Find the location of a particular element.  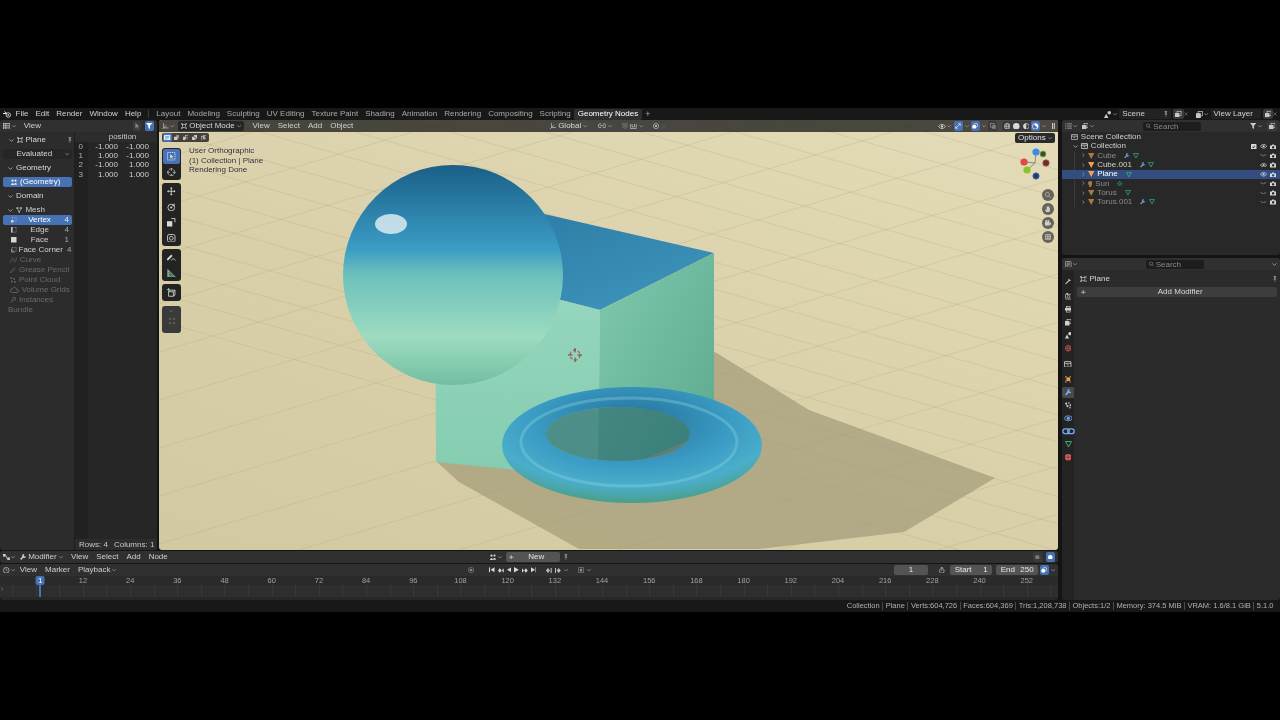

workspace-tab: Modeling is located at coordinates (203, 114).